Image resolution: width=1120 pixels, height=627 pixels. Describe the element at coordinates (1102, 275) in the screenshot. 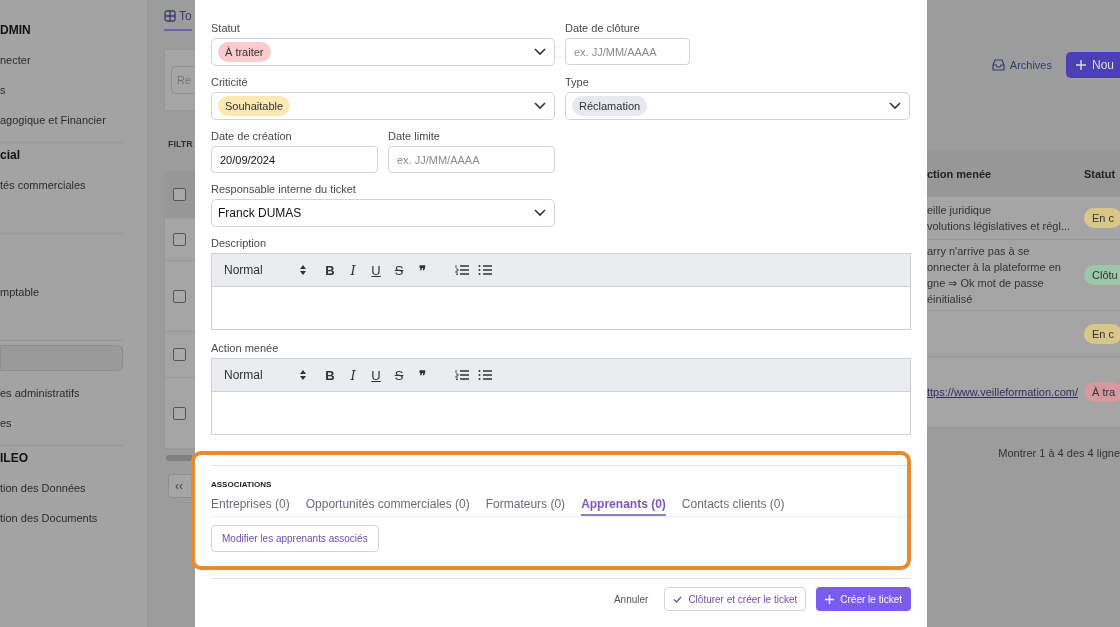

I see `status-badge: Clôtu` at that location.